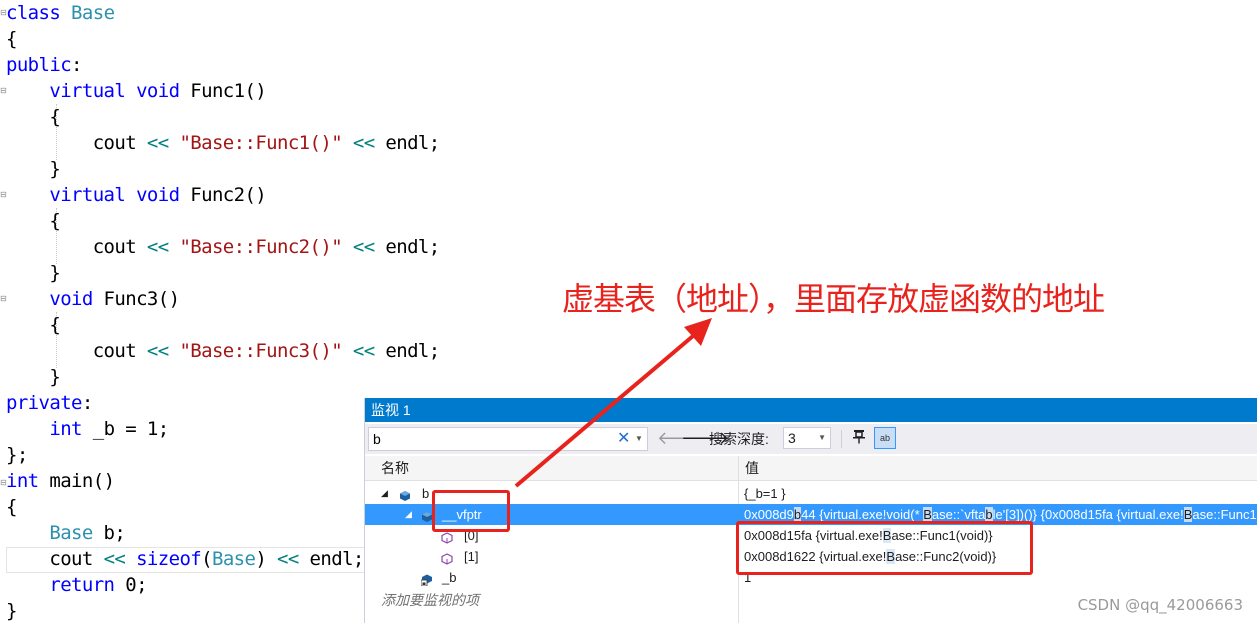 The width and height of the screenshot is (1257, 624). What do you see at coordinates (739, 439) in the screenshot?
I see `search-depth-label: 搜索深度:` at bounding box center [739, 439].